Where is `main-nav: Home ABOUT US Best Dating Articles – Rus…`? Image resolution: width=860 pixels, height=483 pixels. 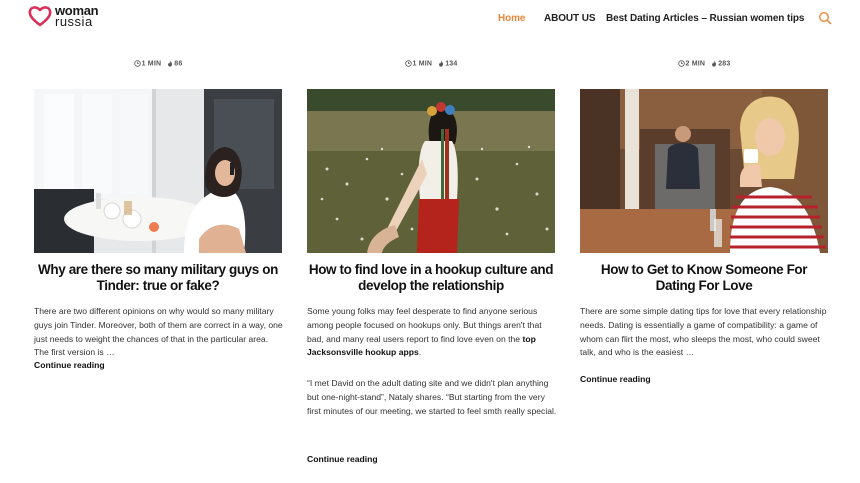
main-nav: Home ABOUT US Best Dating Articles – Rus… is located at coordinates (430, 20).